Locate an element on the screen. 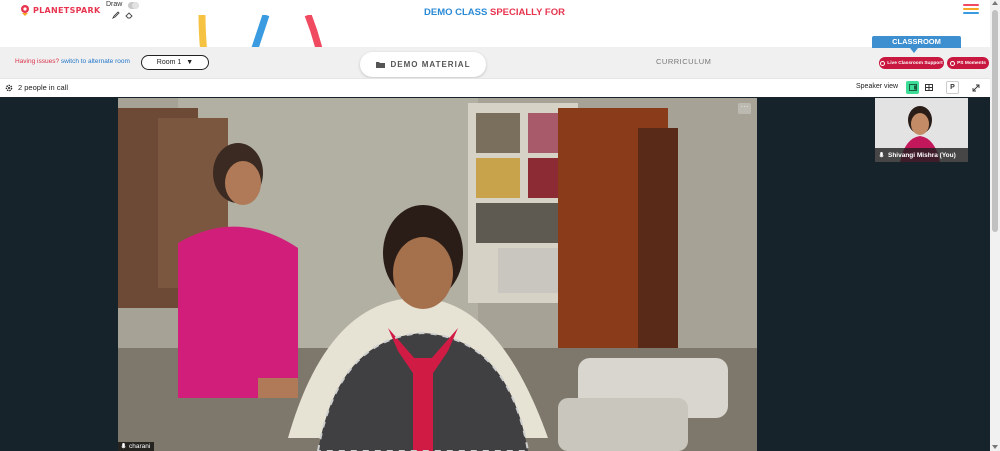 The height and width of the screenshot is (451, 1000). call-bar is located at coordinates (495, 87).